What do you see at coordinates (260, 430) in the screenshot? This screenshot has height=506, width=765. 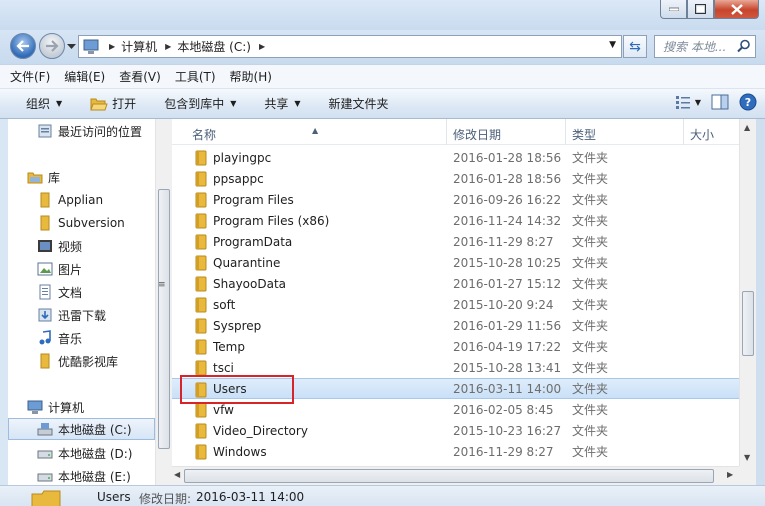 I see `file-name: Video_Directory` at bounding box center [260, 430].